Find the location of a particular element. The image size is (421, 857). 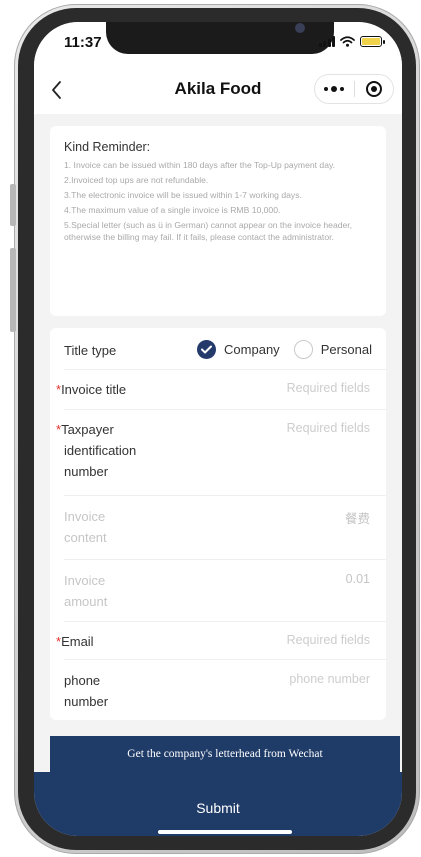

radio-company-label: Company is located at coordinates (252, 349).